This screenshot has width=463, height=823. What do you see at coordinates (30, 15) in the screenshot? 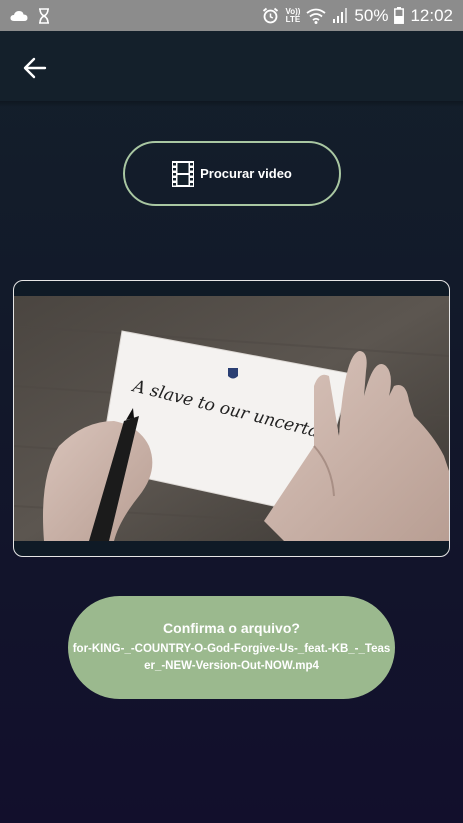
I see `status-bar-left` at bounding box center [30, 15].